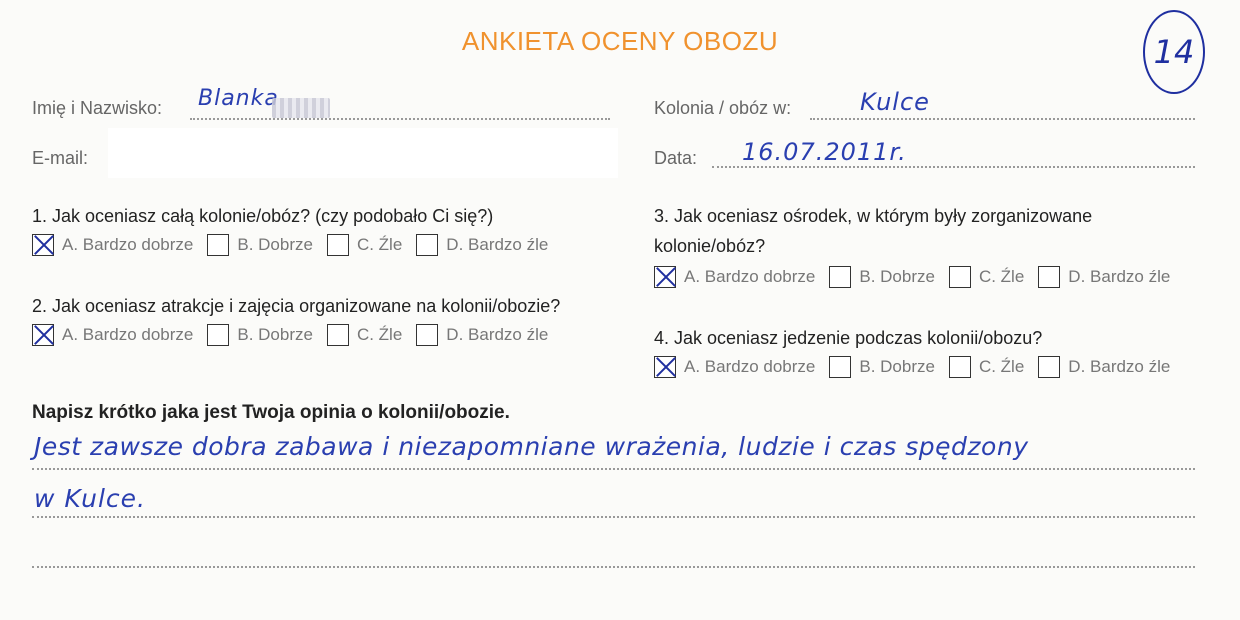  What do you see at coordinates (260, 335) in the screenshot?
I see `q2-option-b: B. Dobrze` at bounding box center [260, 335].